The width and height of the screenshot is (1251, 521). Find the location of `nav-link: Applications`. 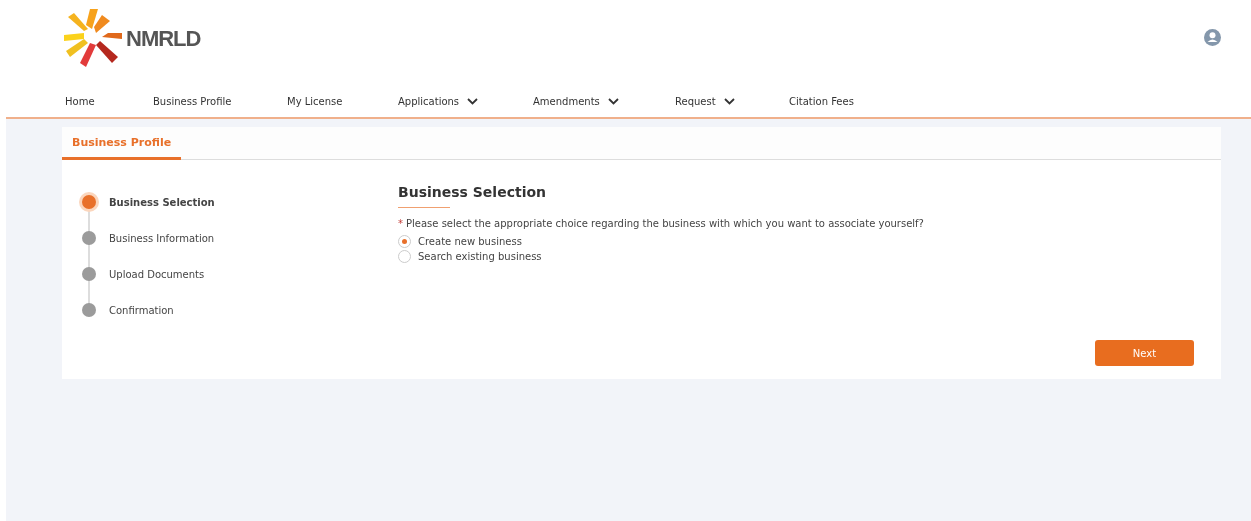

nav-link: Applications is located at coordinates (465, 101).